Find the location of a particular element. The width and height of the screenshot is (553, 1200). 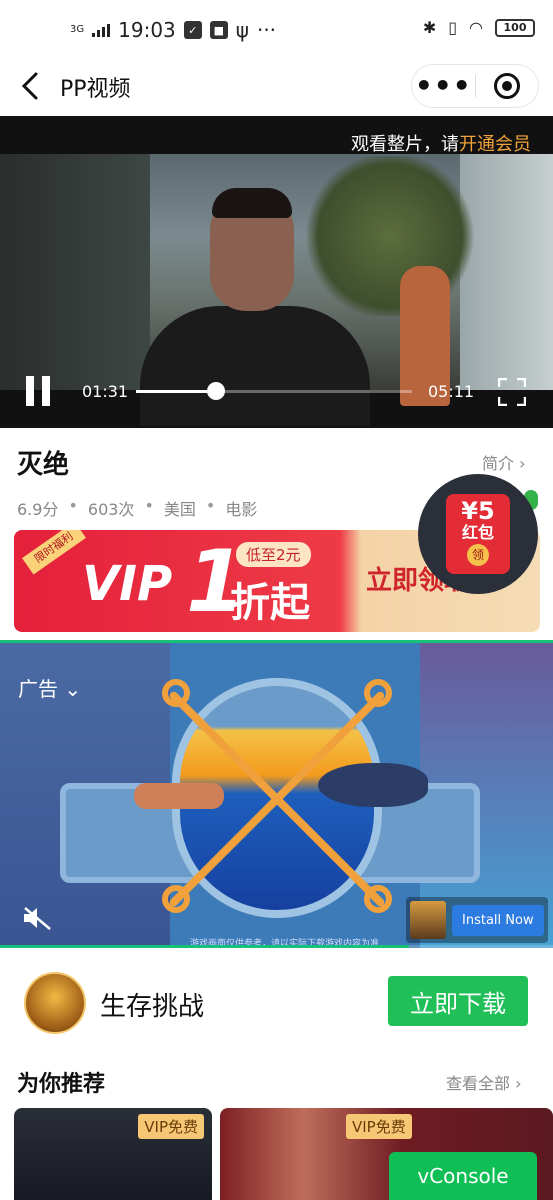

ad-label-dropdown: 广告 ⌄ is located at coordinates (49, 687).